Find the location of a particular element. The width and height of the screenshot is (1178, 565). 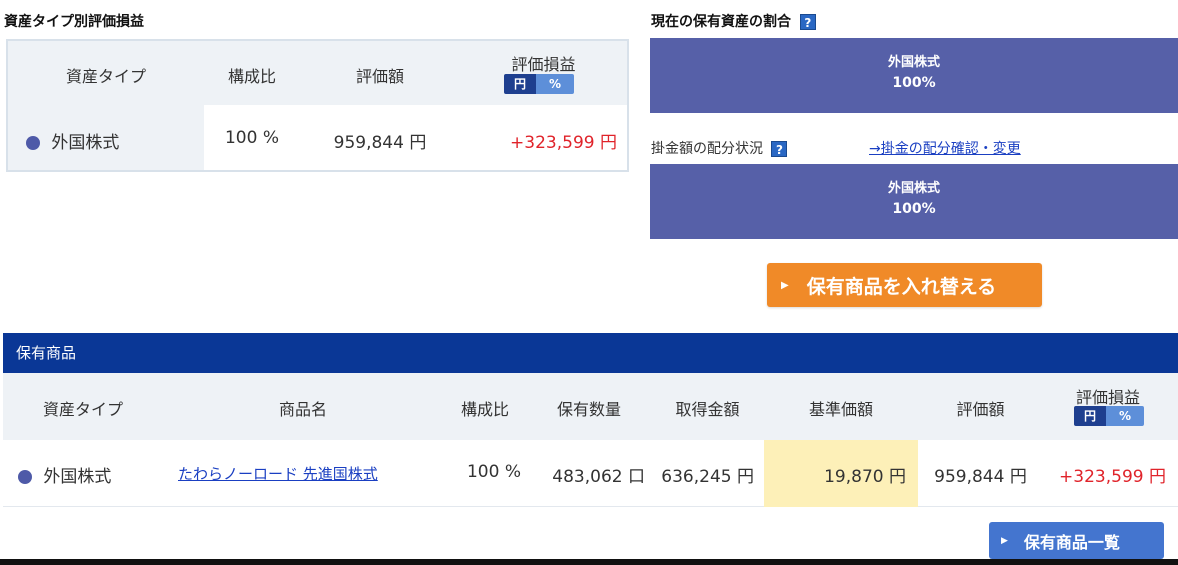

header-quantity: 保有数量 is located at coordinates (588, 409).